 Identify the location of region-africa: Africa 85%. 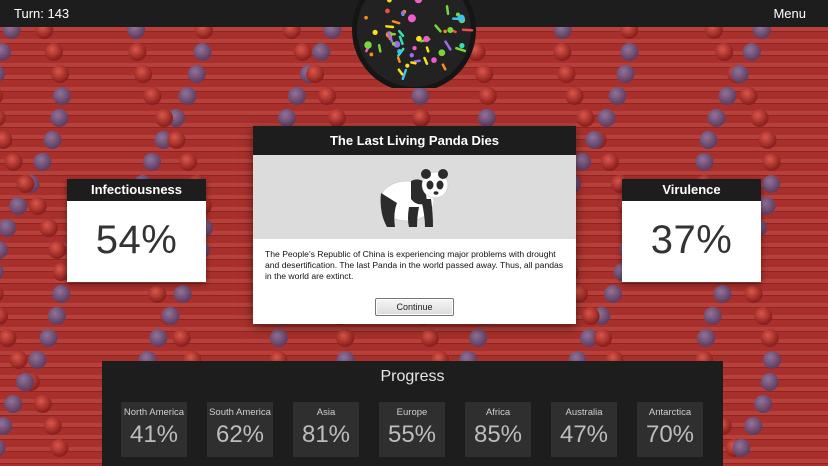
(498, 429).